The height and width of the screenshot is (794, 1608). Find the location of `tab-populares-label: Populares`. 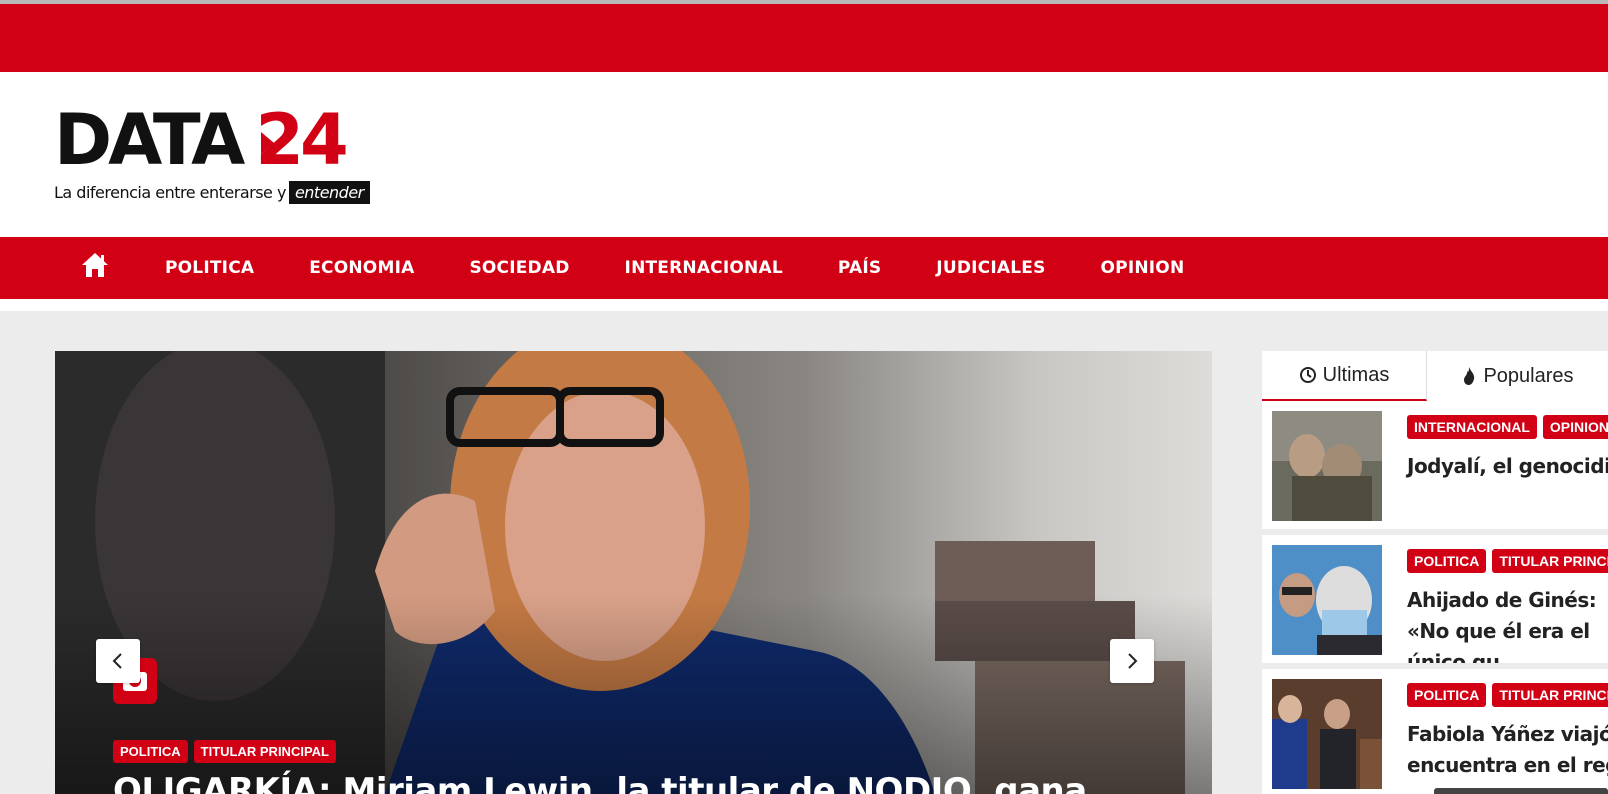

tab-populares-label: Populares is located at coordinates (1528, 375).